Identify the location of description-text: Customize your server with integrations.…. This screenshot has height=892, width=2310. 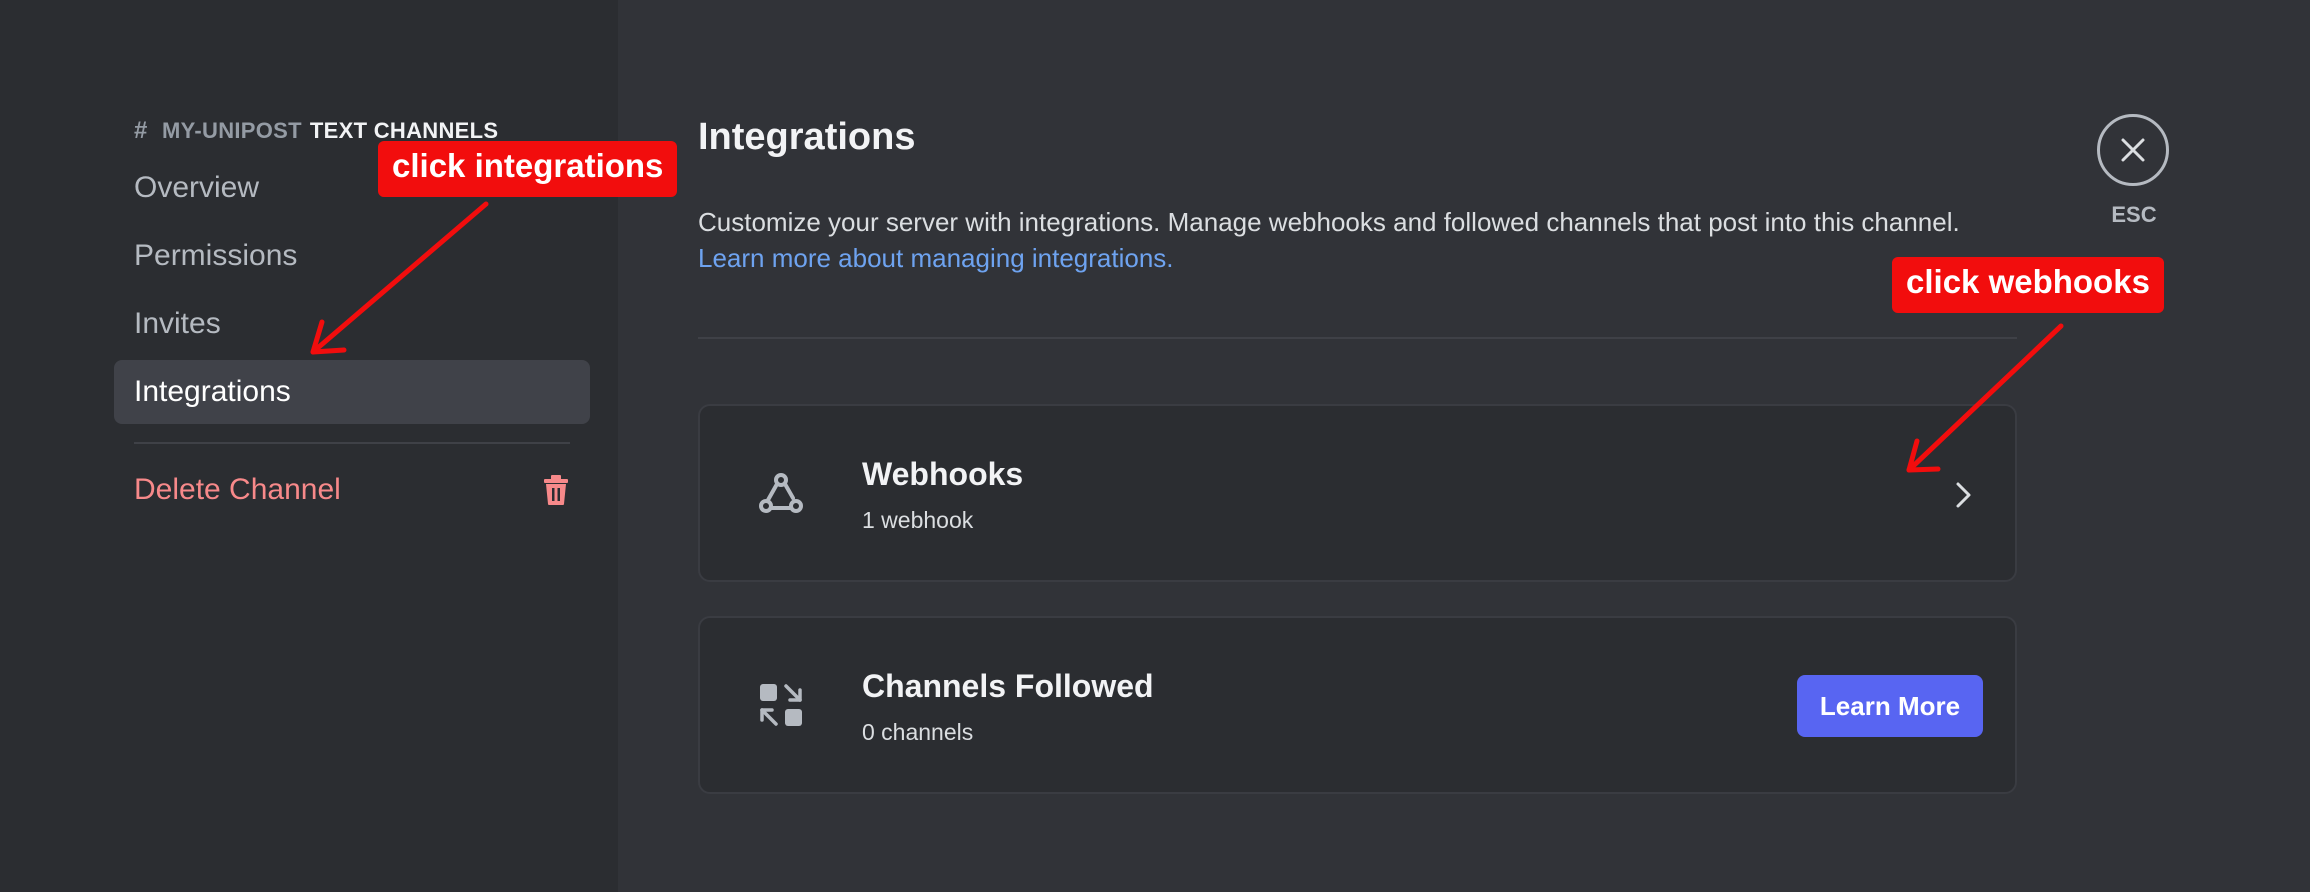
(1329, 222).